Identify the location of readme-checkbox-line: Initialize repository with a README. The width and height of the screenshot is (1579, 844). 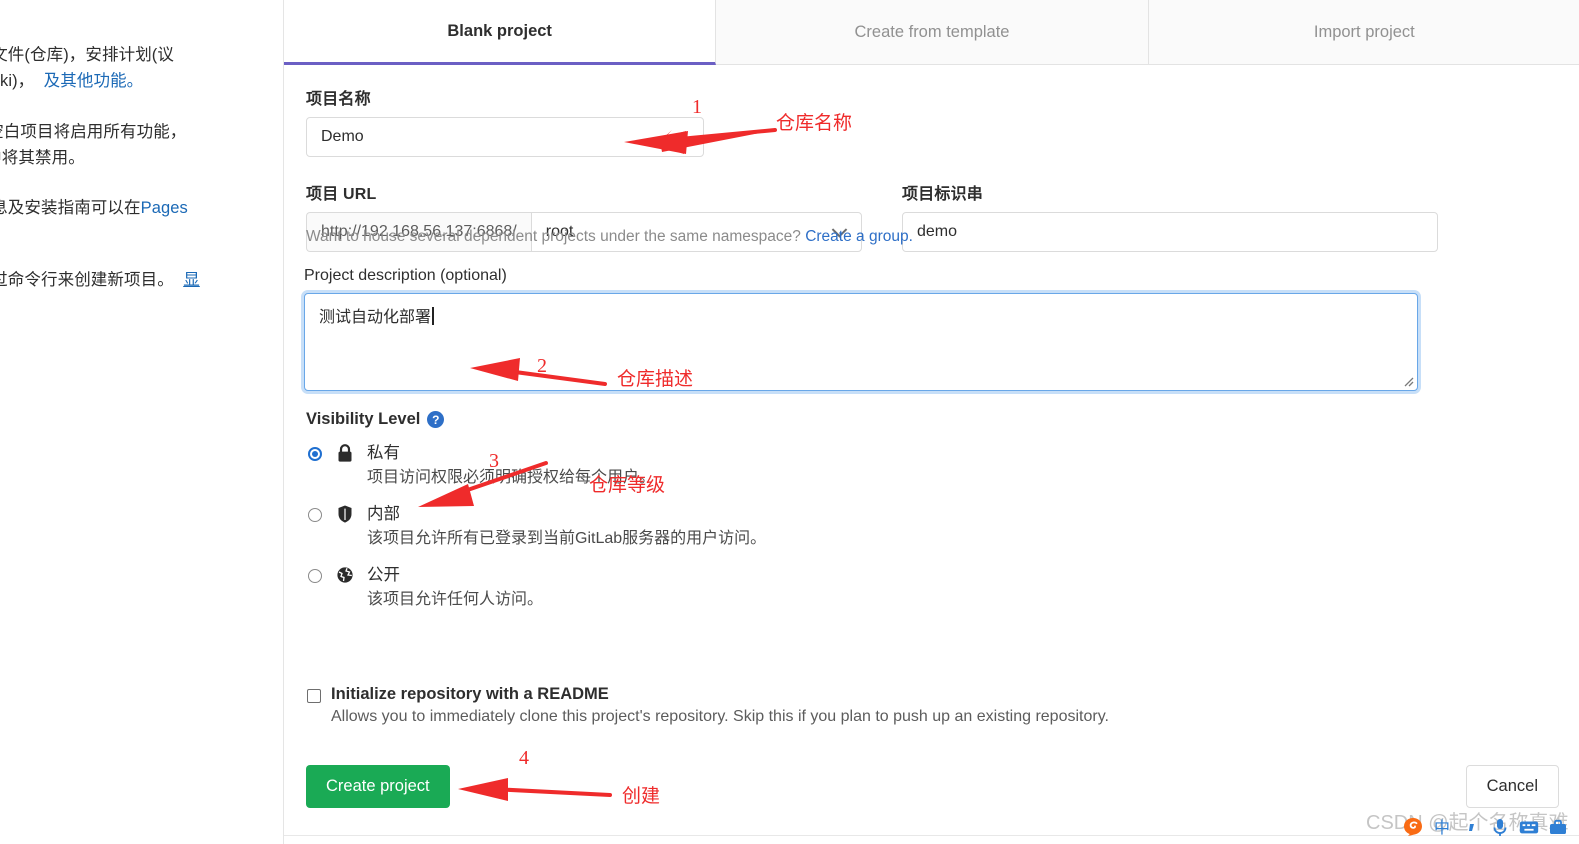
(707, 694).